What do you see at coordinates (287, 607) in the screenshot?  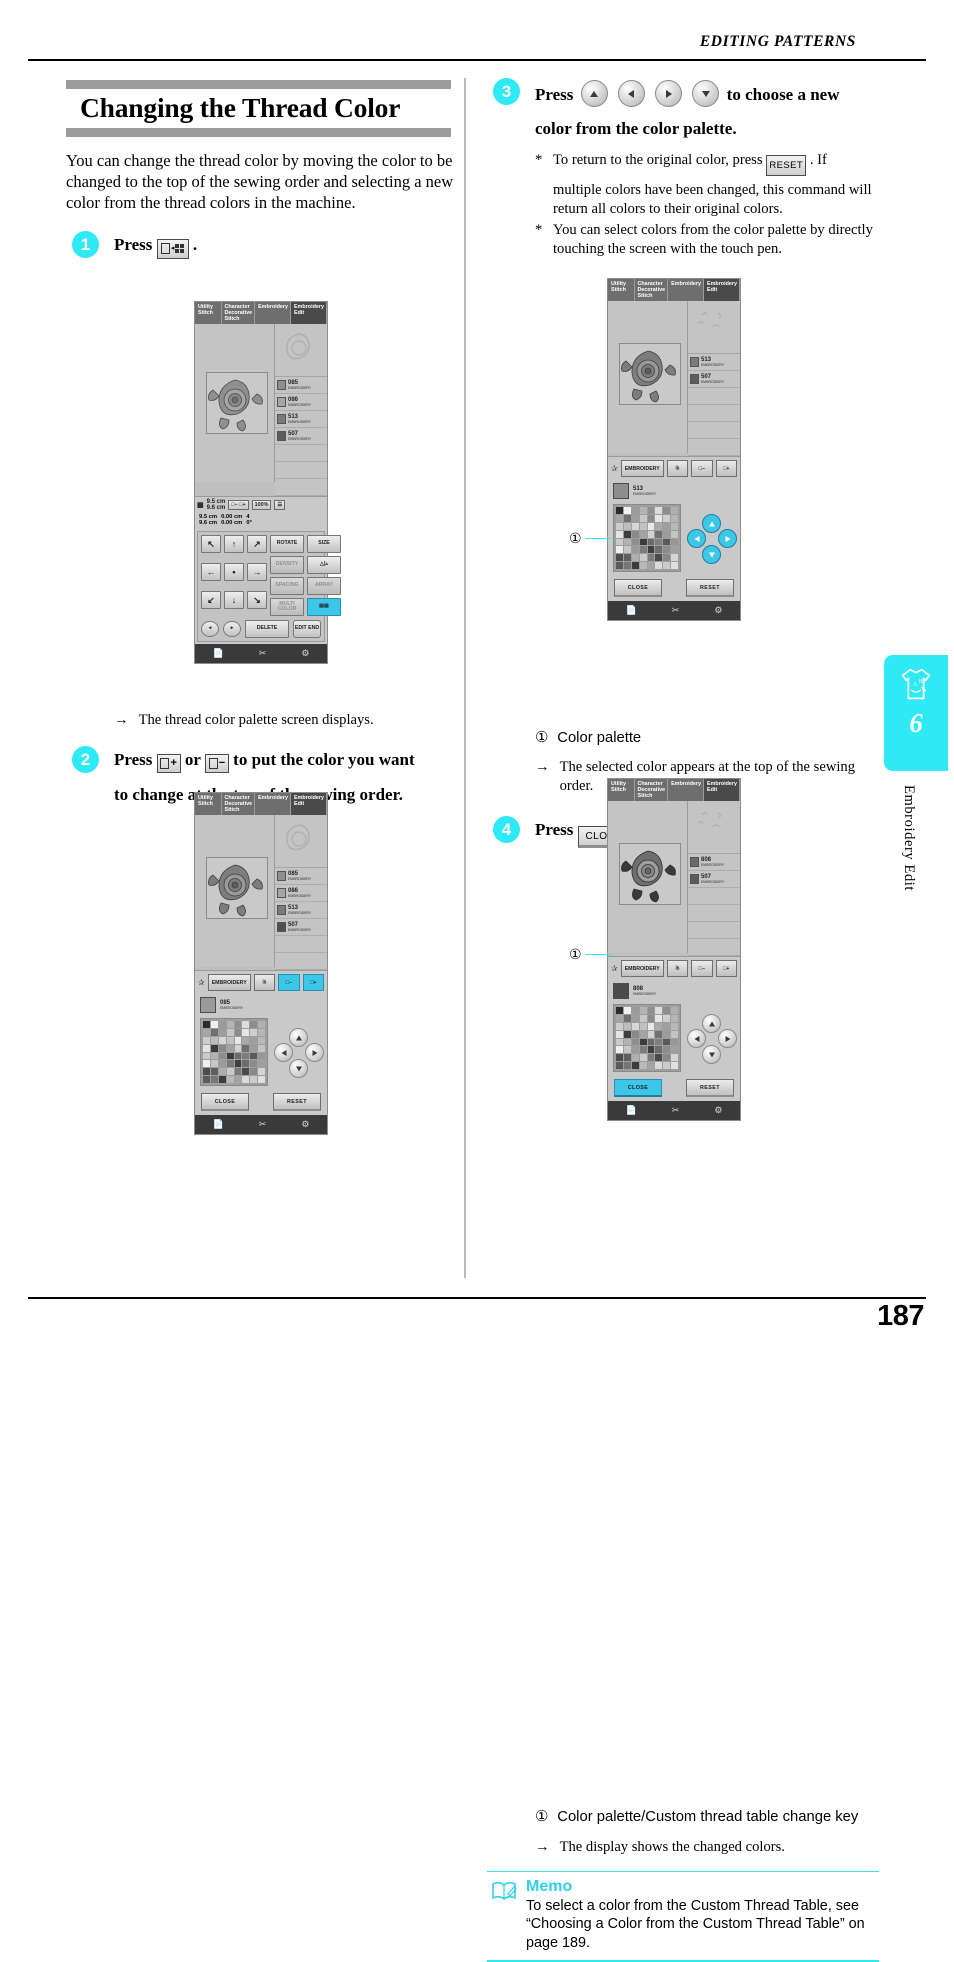 I see `multi-color-key: MULTI COLOR` at bounding box center [287, 607].